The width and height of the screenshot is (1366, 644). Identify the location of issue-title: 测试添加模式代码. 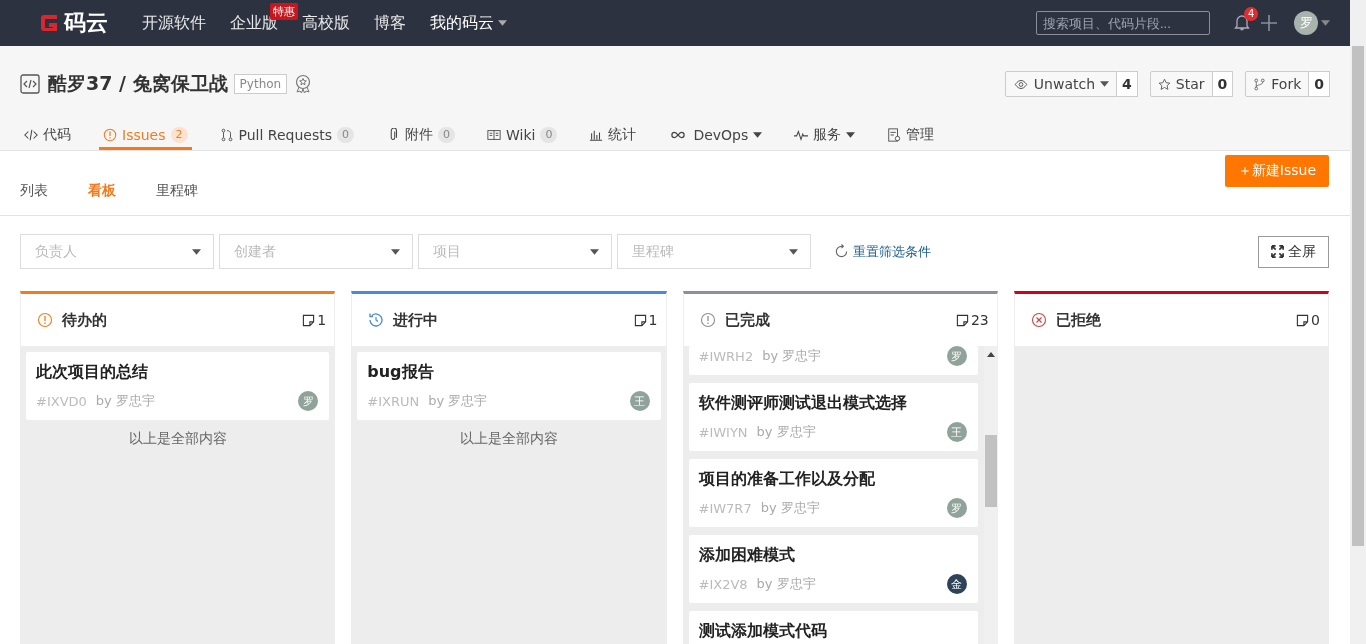
(832, 631).